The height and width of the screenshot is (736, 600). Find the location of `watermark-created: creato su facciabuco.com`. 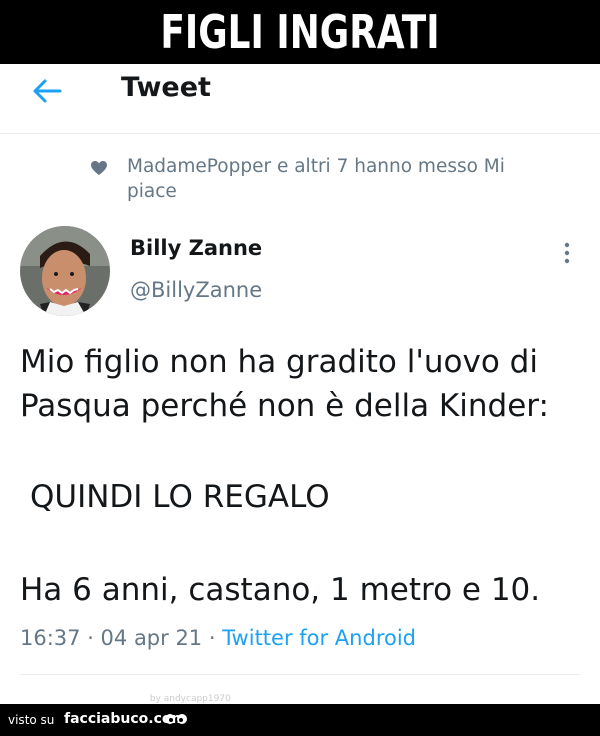

watermark-created: creato su facciabuco.com is located at coordinates (68, 699).